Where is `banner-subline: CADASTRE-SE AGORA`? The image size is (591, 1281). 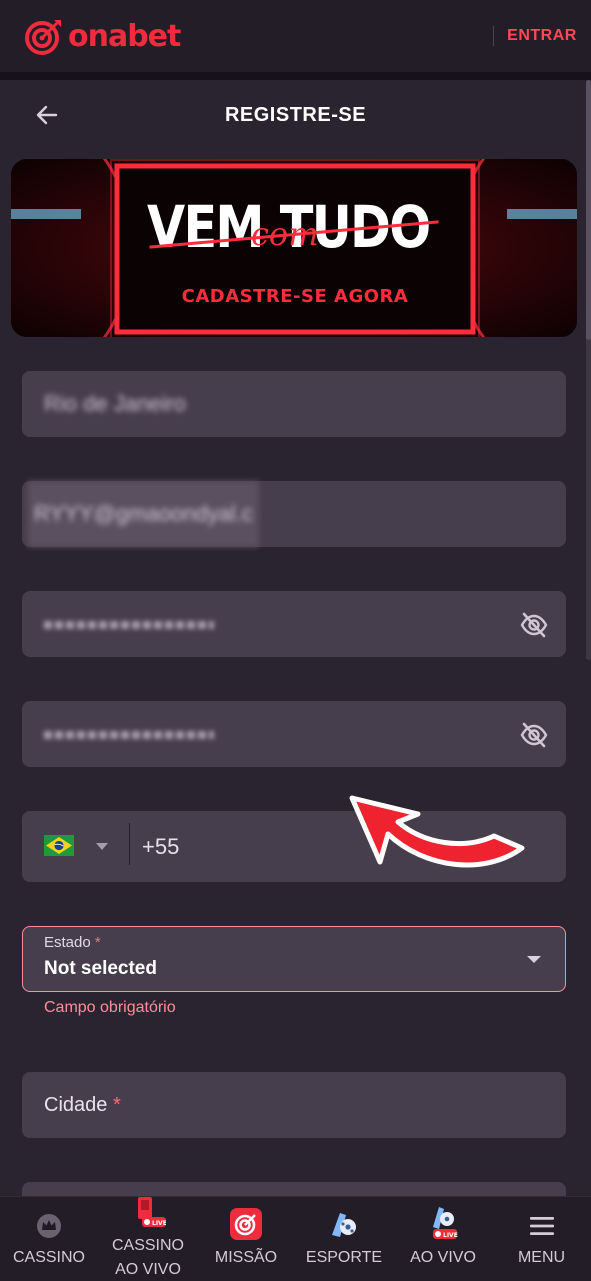 banner-subline: CADASTRE-SE AGORA is located at coordinates (295, 296).